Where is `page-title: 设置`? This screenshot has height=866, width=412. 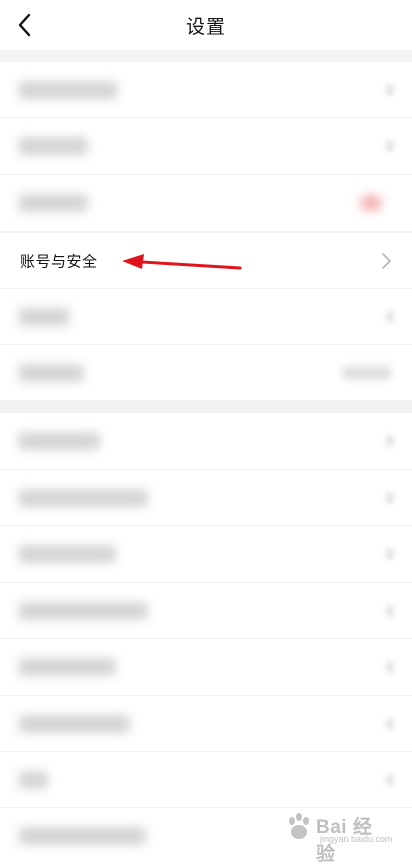
page-title: 设置 is located at coordinates (205, 27).